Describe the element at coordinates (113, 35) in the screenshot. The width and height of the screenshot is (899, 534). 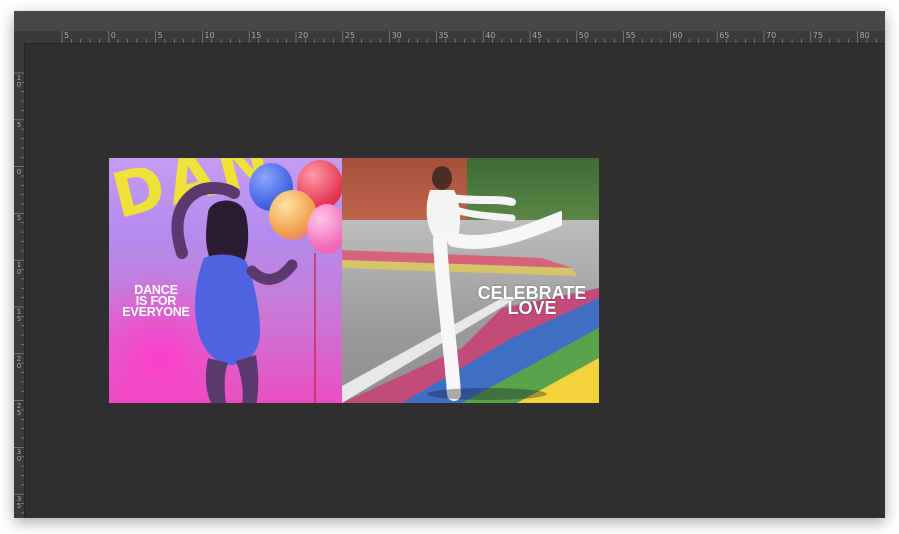
I see `horizontal-ruler-label: 0` at that location.